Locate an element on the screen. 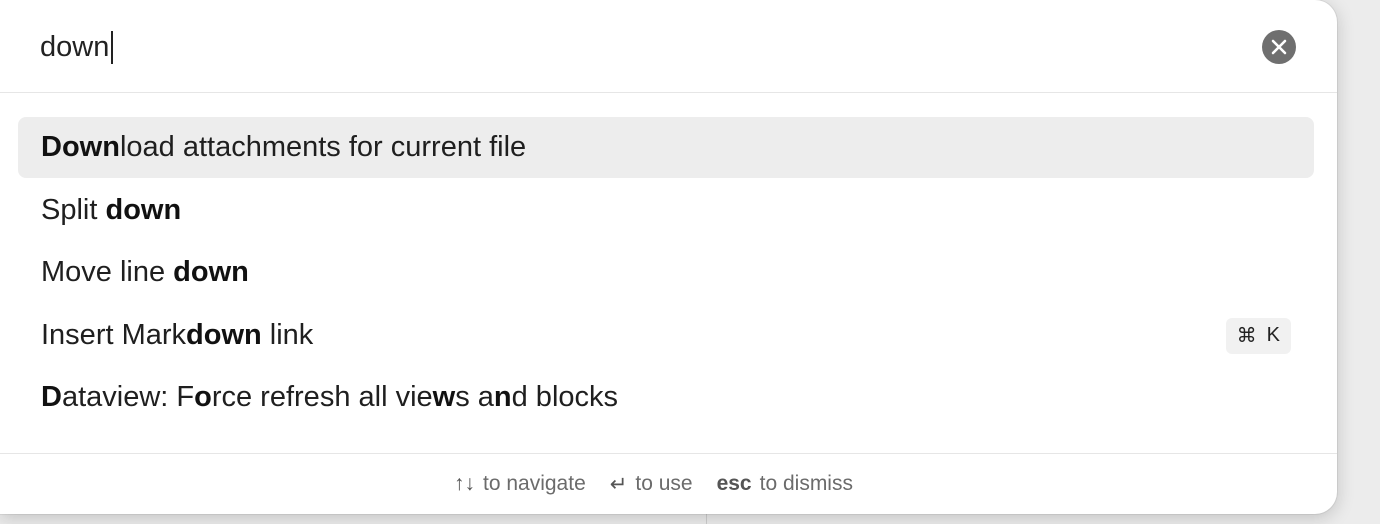  clear-search-button is located at coordinates (1279, 47).